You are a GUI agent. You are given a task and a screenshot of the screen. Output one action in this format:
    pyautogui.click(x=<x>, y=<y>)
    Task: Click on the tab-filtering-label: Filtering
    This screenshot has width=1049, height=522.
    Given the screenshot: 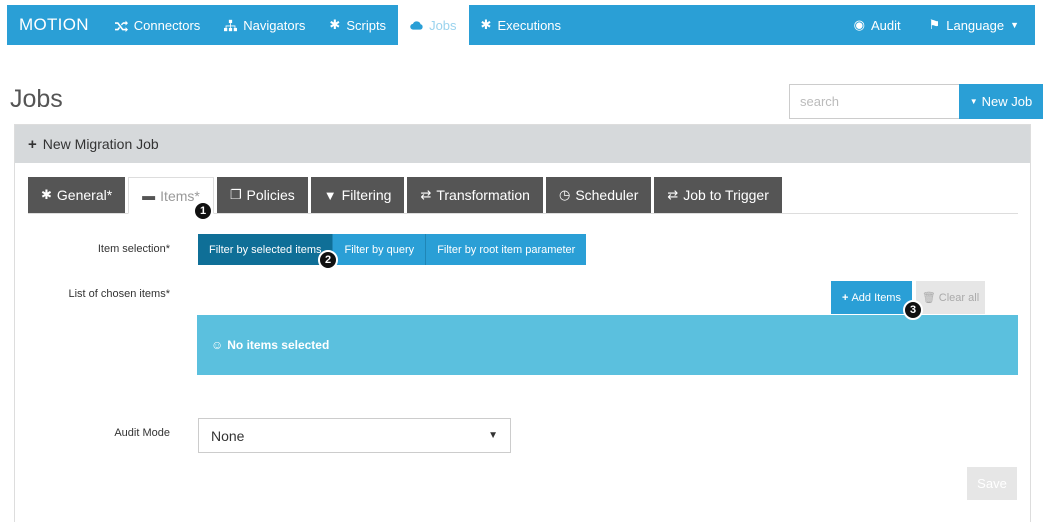 What is the action you would take?
    pyautogui.click(x=366, y=195)
    